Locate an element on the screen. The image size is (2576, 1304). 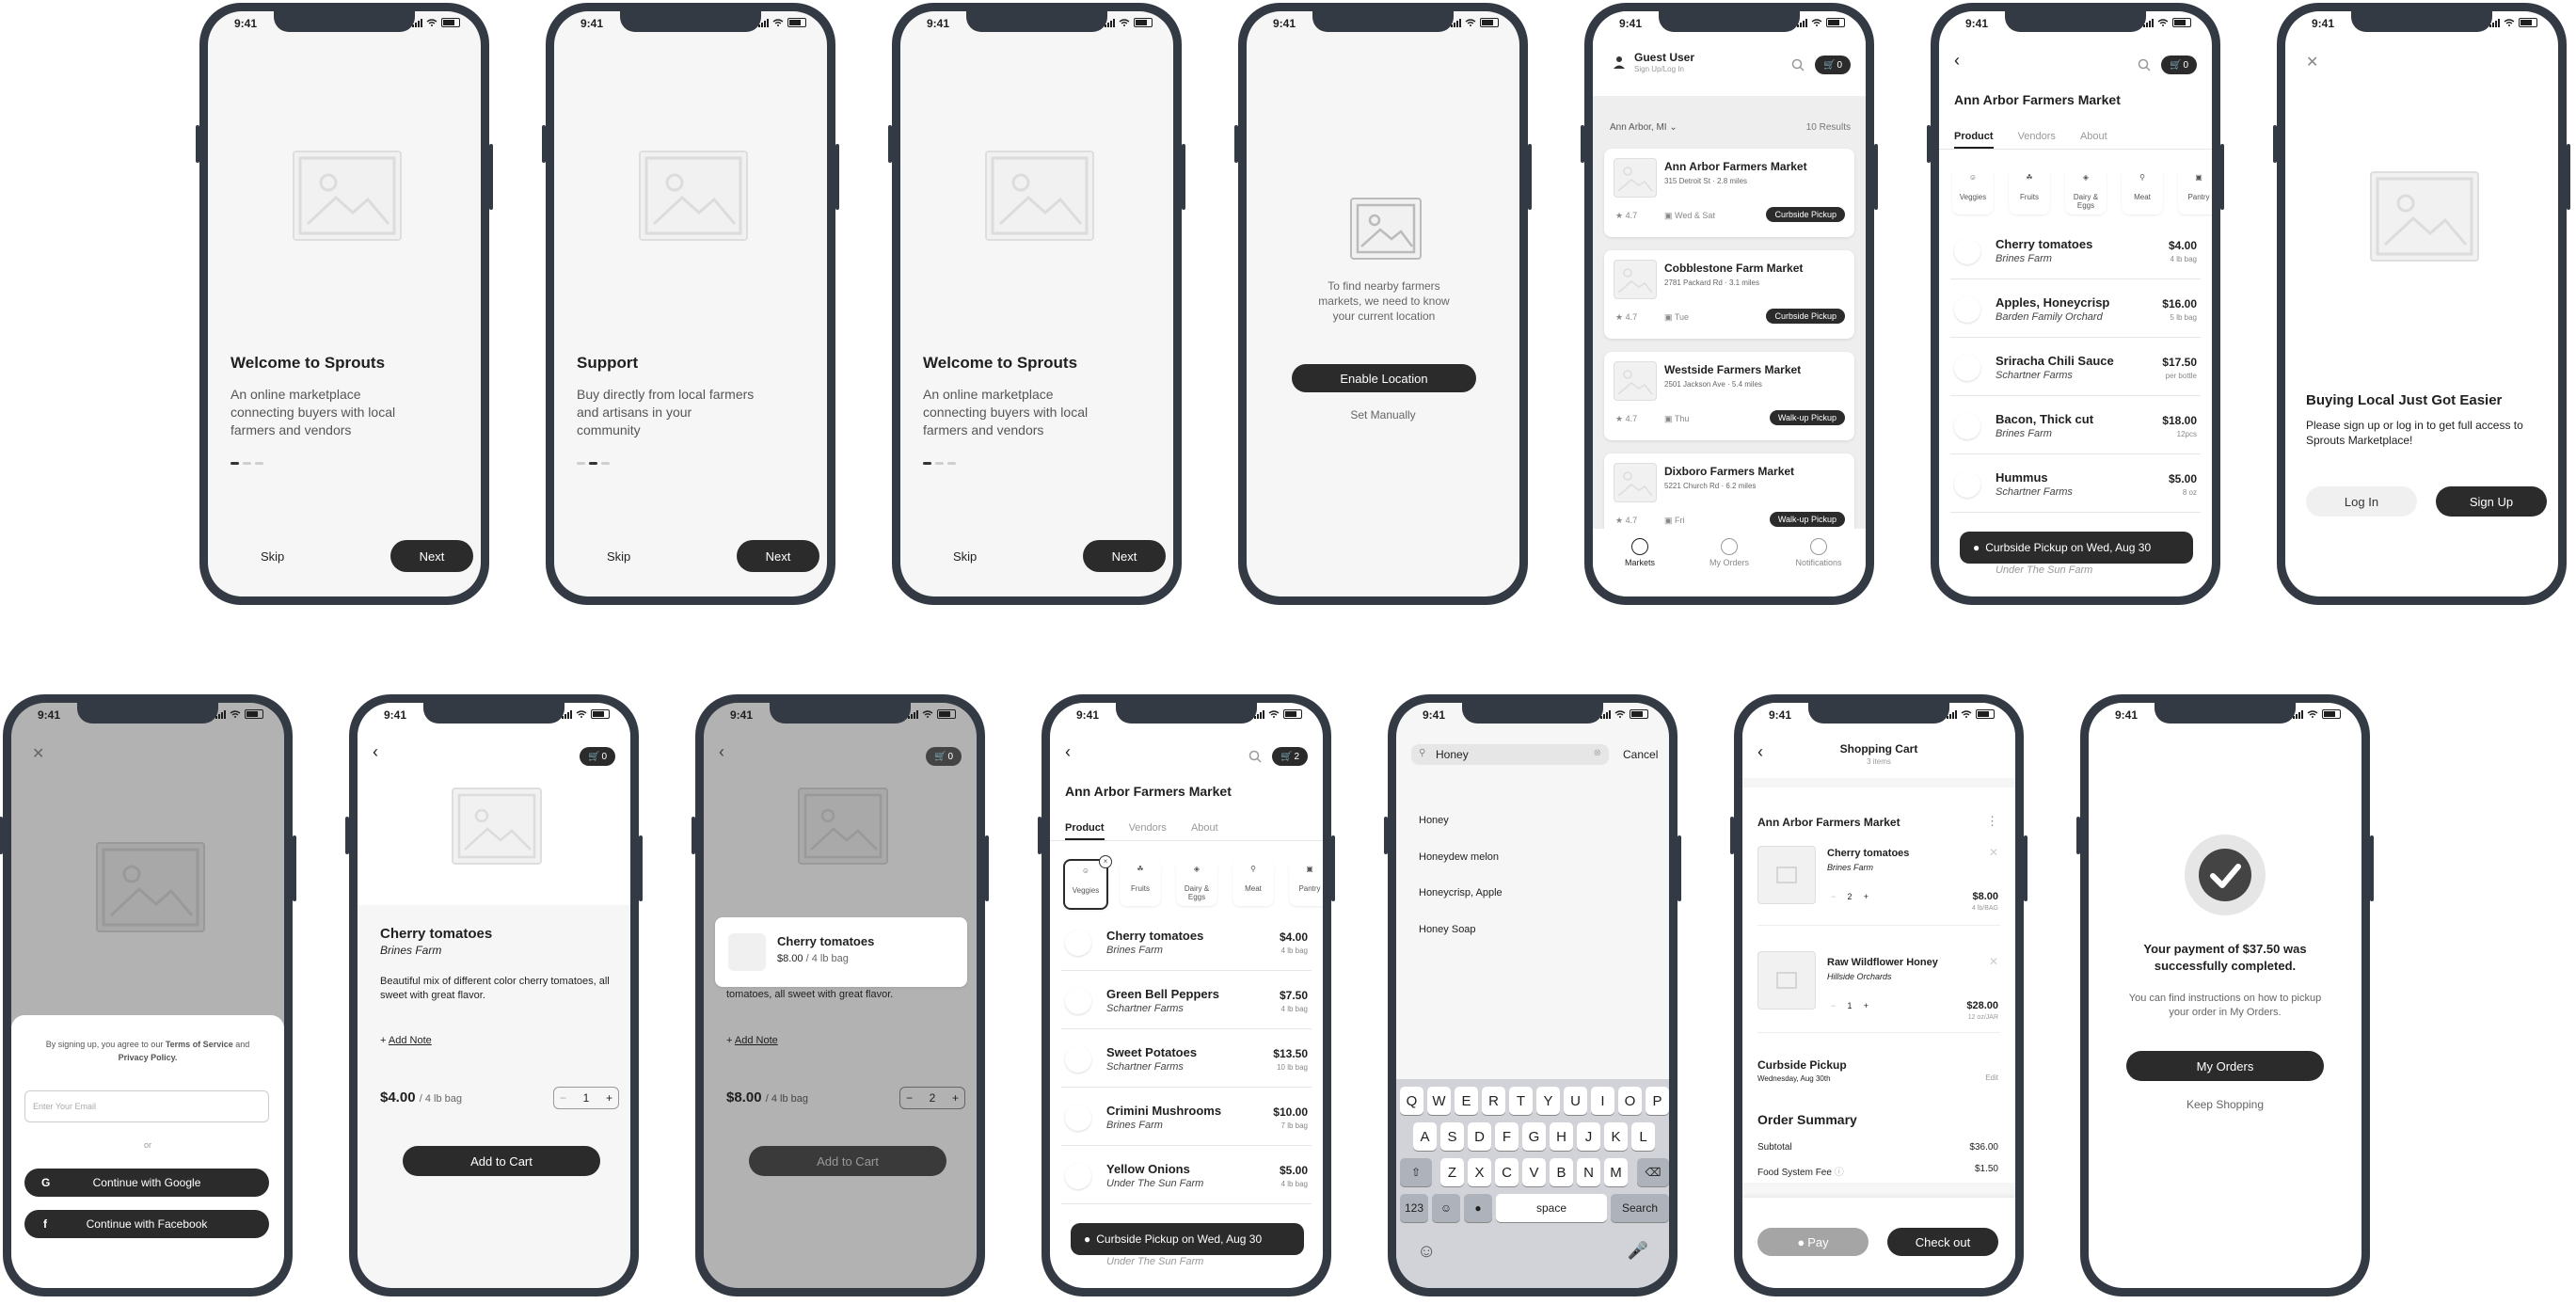
login-button: Log In is located at coordinates (2361, 501).